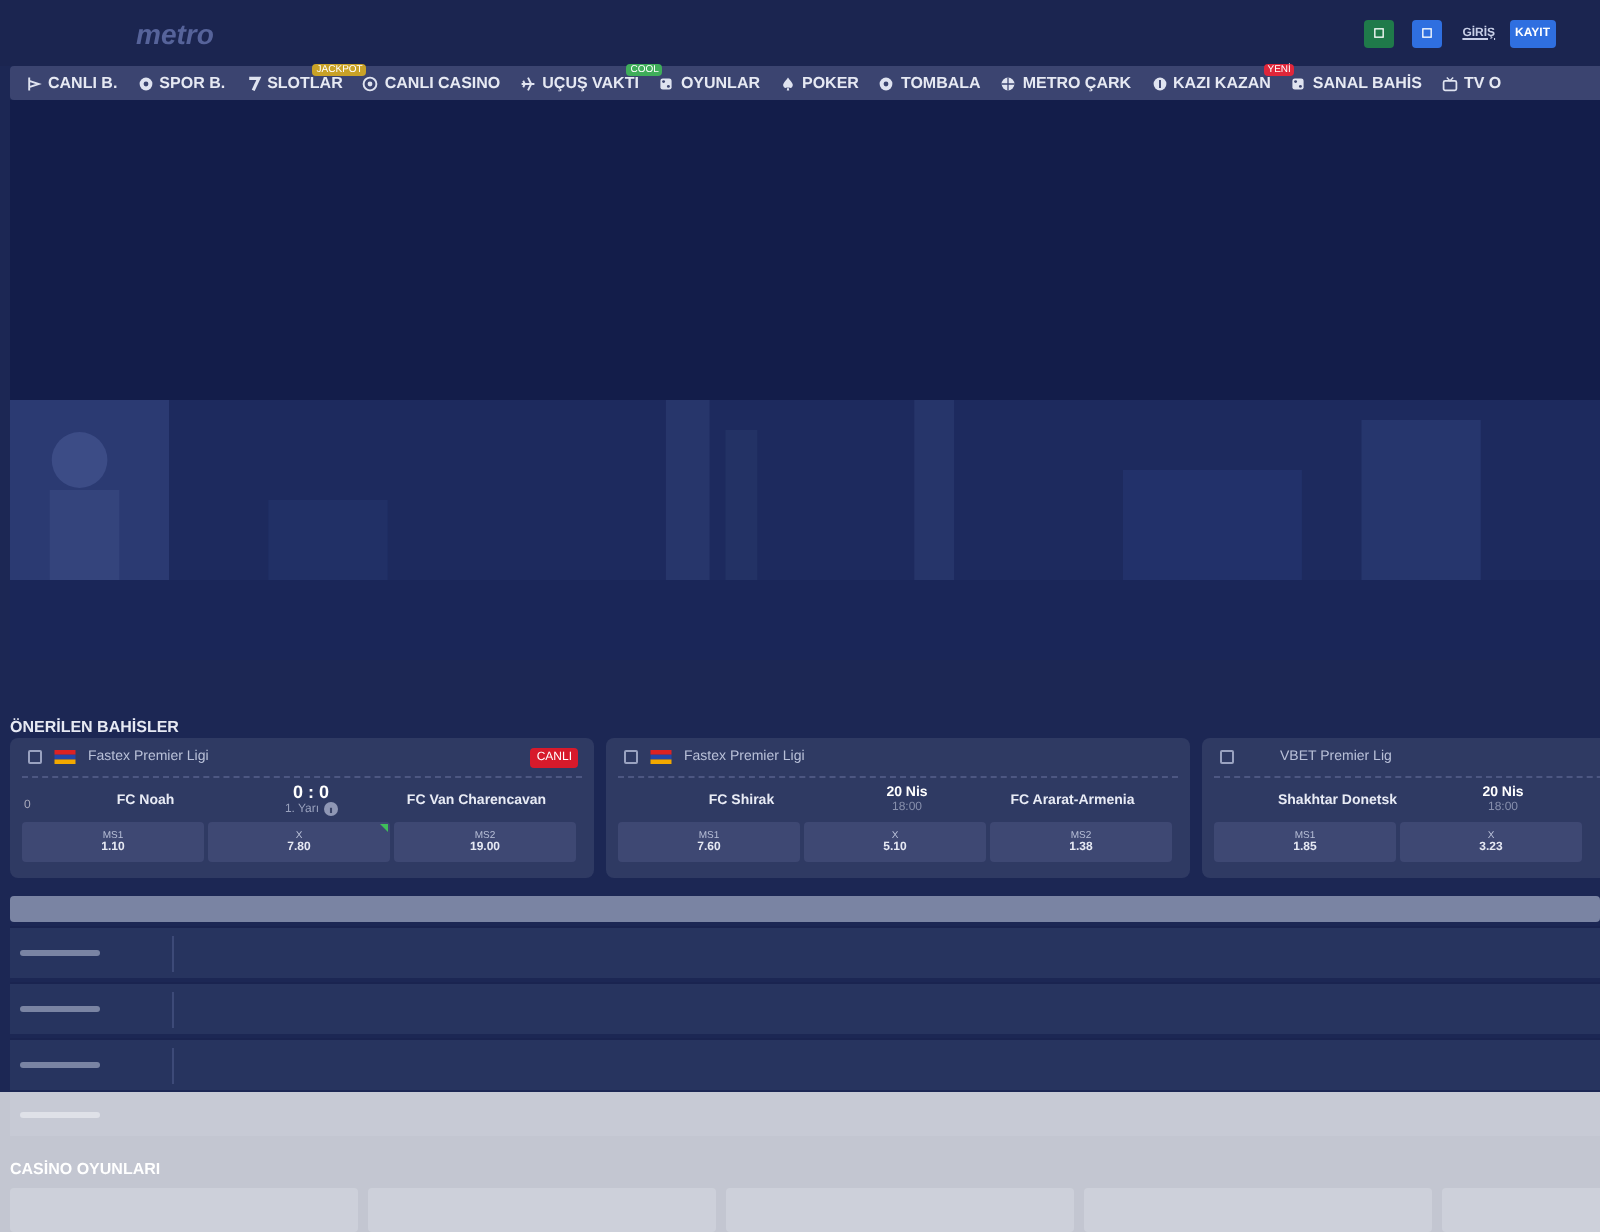  I want to click on wheel-icon, so click(1008, 83).